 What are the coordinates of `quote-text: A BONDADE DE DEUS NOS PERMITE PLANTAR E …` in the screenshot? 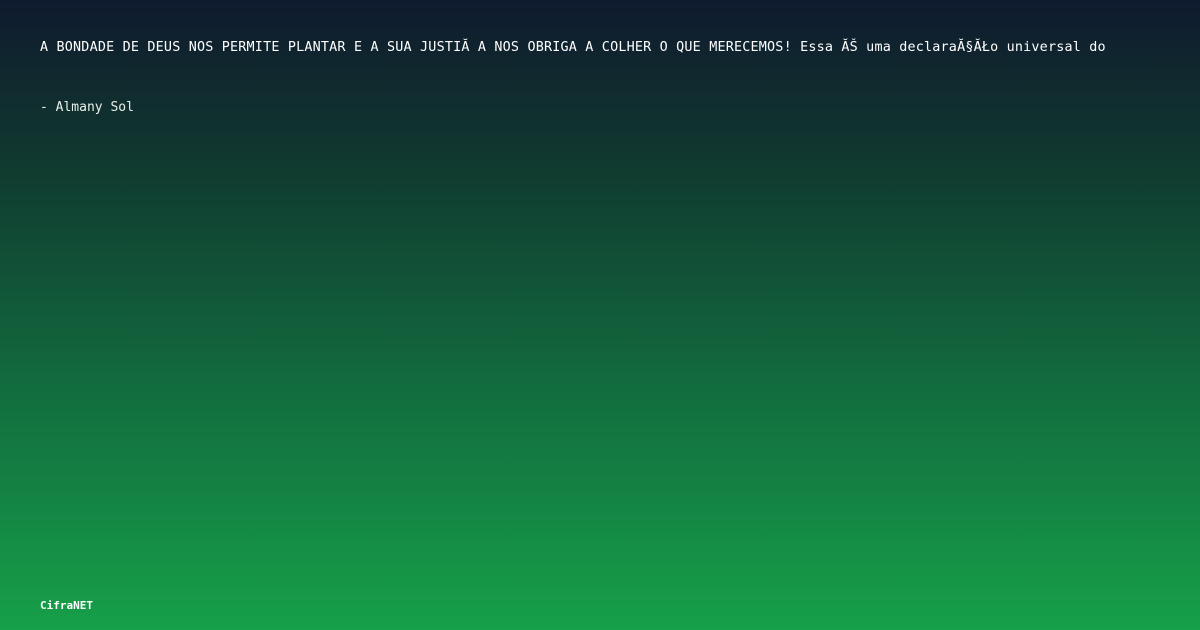 It's located at (573, 47).